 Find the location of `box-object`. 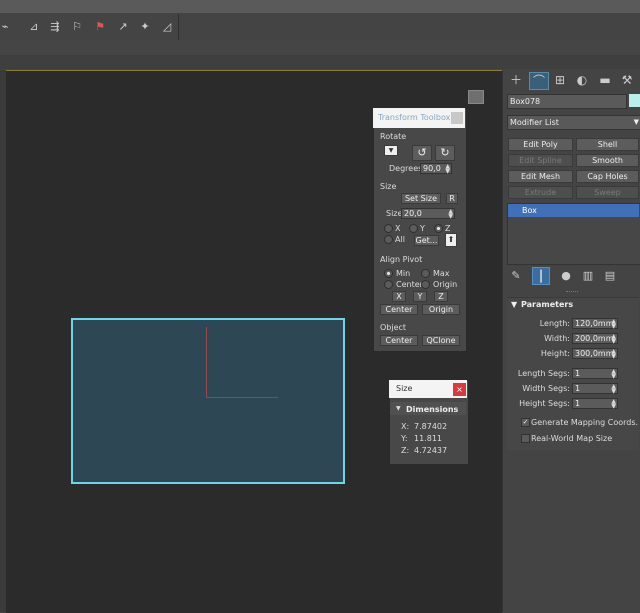

box-object is located at coordinates (208, 401).